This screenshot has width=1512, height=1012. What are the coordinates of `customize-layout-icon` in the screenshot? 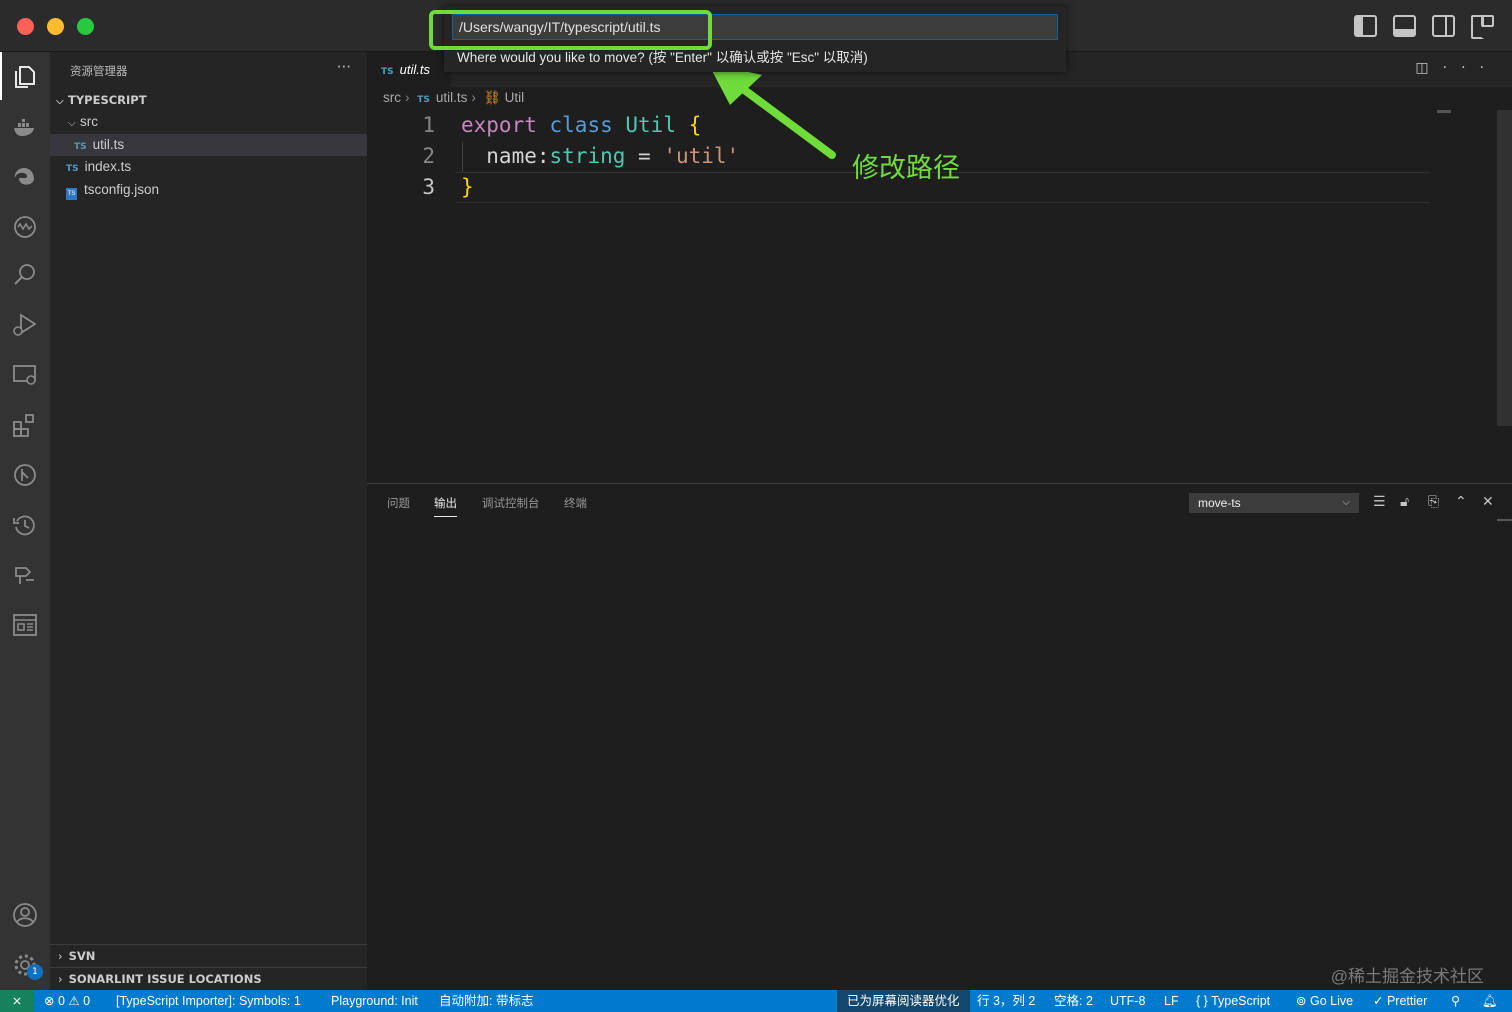 It's located at (1482, 27).